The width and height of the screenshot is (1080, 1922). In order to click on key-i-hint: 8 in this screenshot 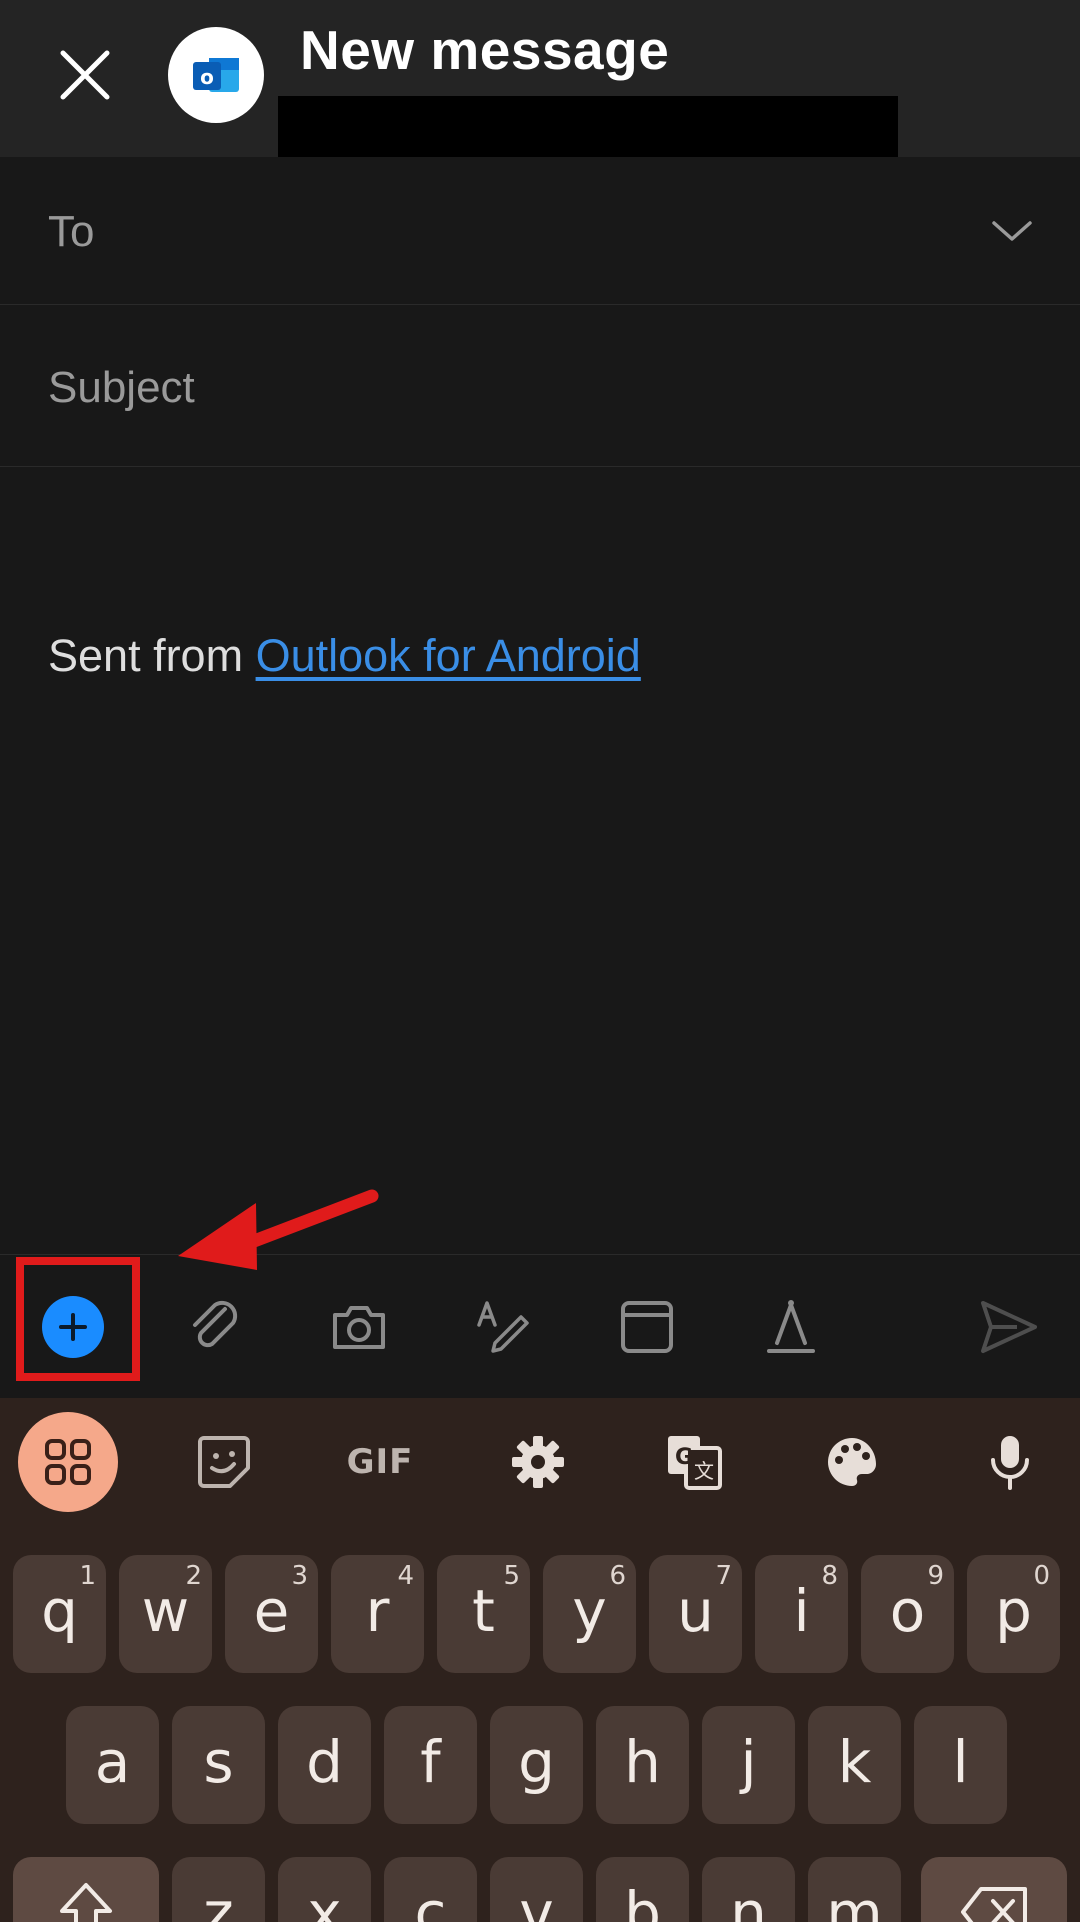, I will do `click(829, 1576)`.